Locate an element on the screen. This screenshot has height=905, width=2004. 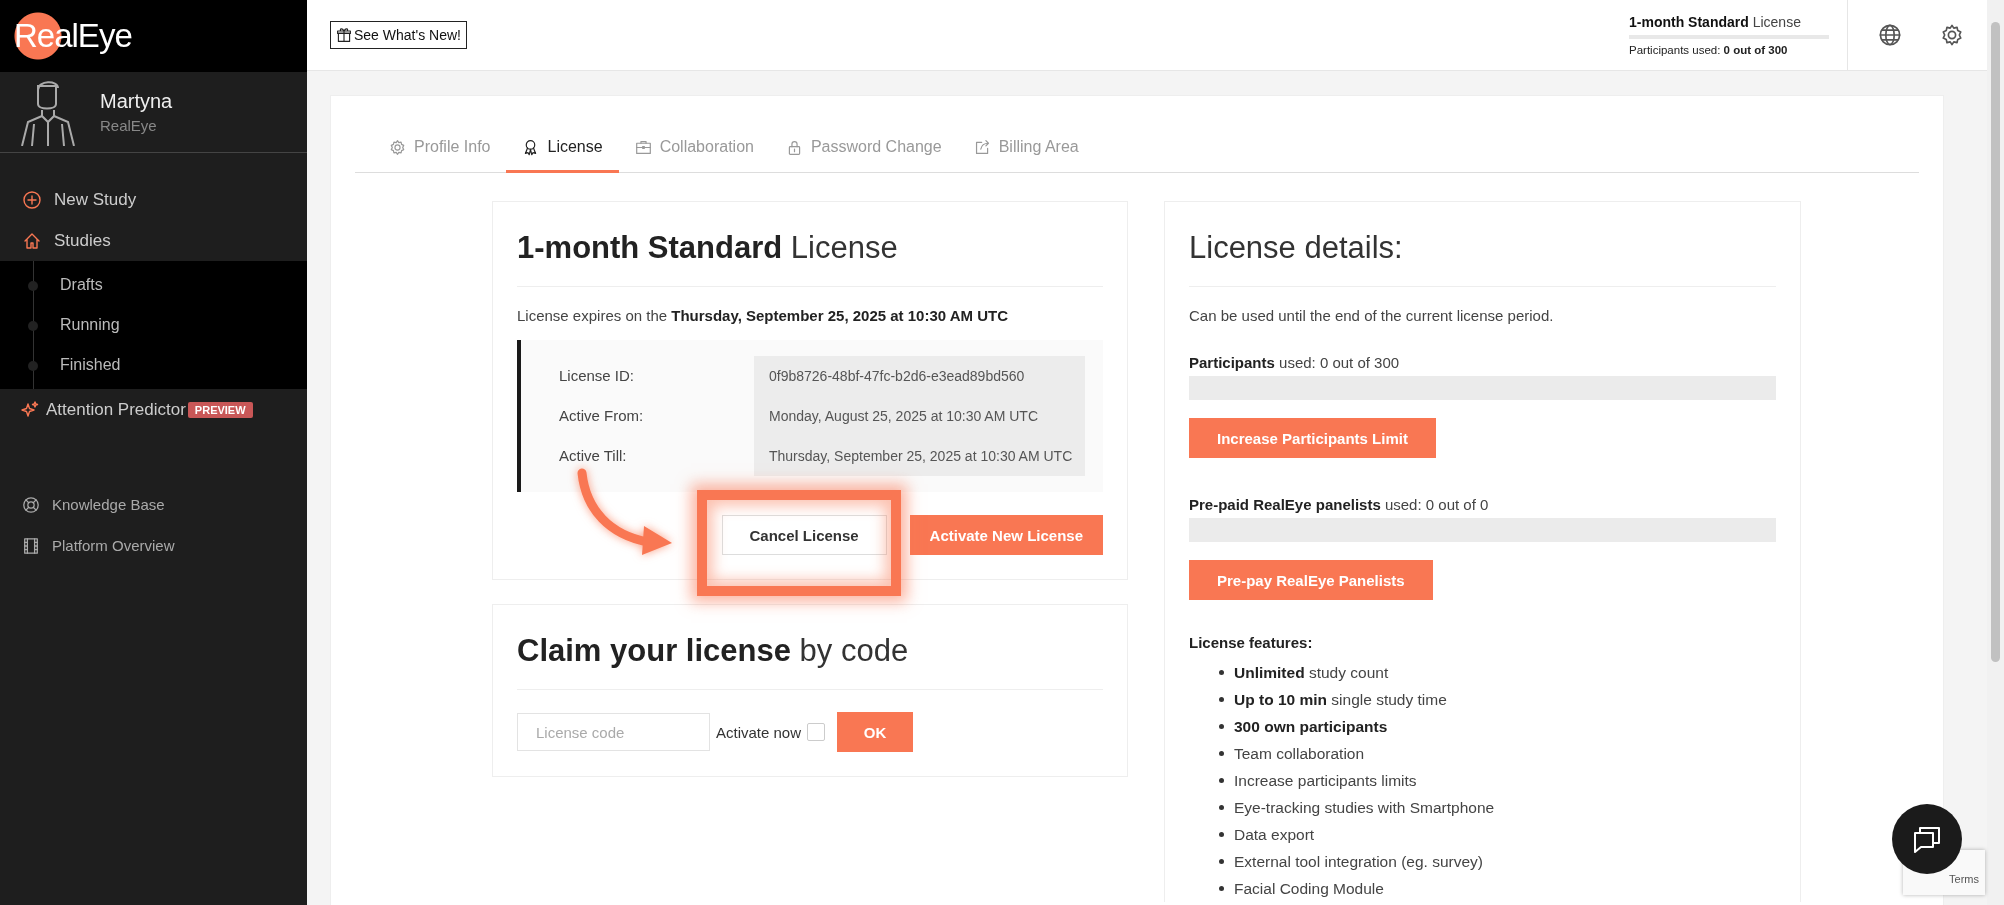
expiry-text: License expires on the Thursday, September 25, 2025 at 10:30 AM UTC is located at coordinates (763, 315).